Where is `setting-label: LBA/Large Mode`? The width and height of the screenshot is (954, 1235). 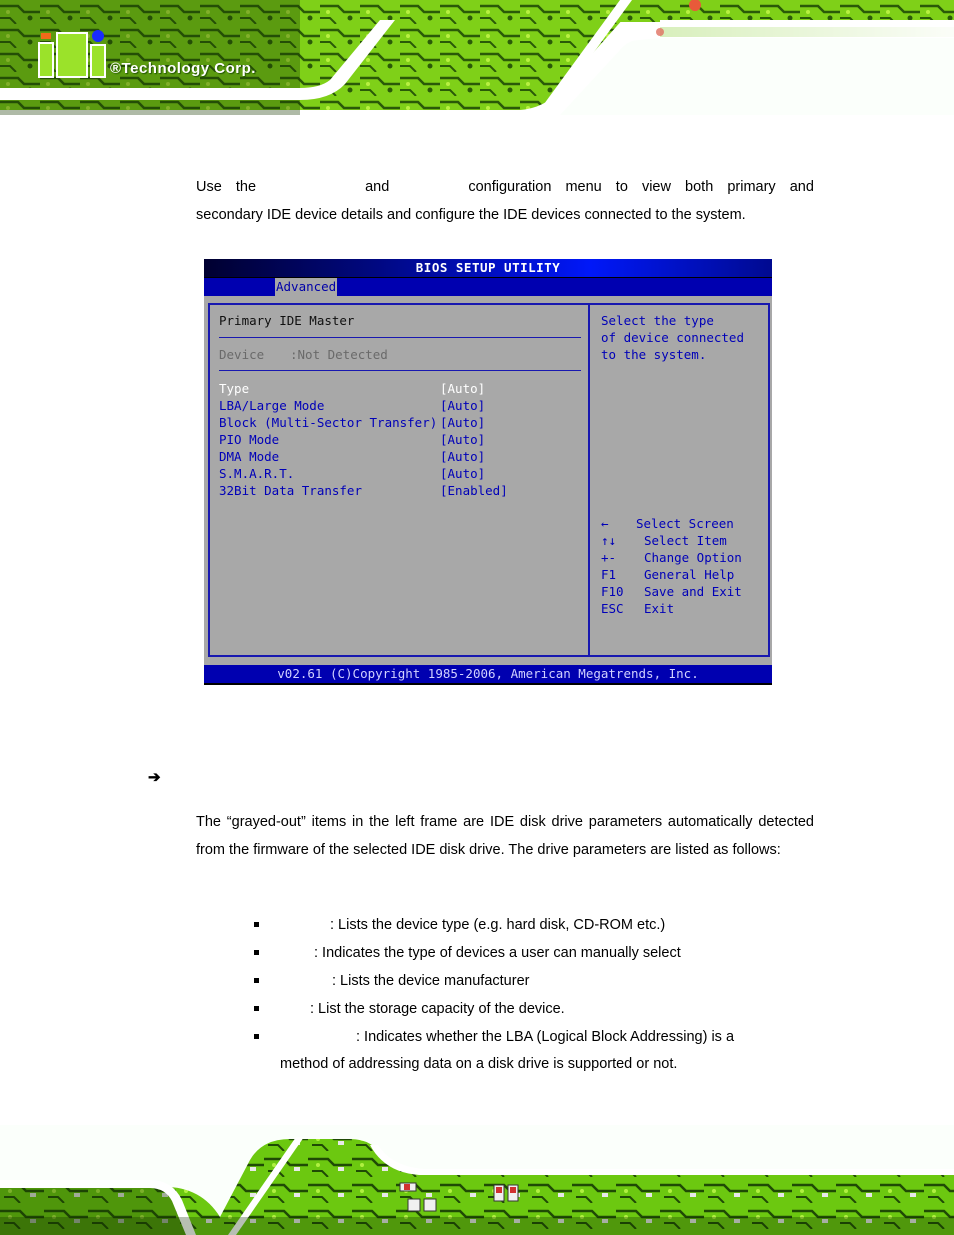 setting-label: LBA/Large Mode is located at coordinates (271, 405).